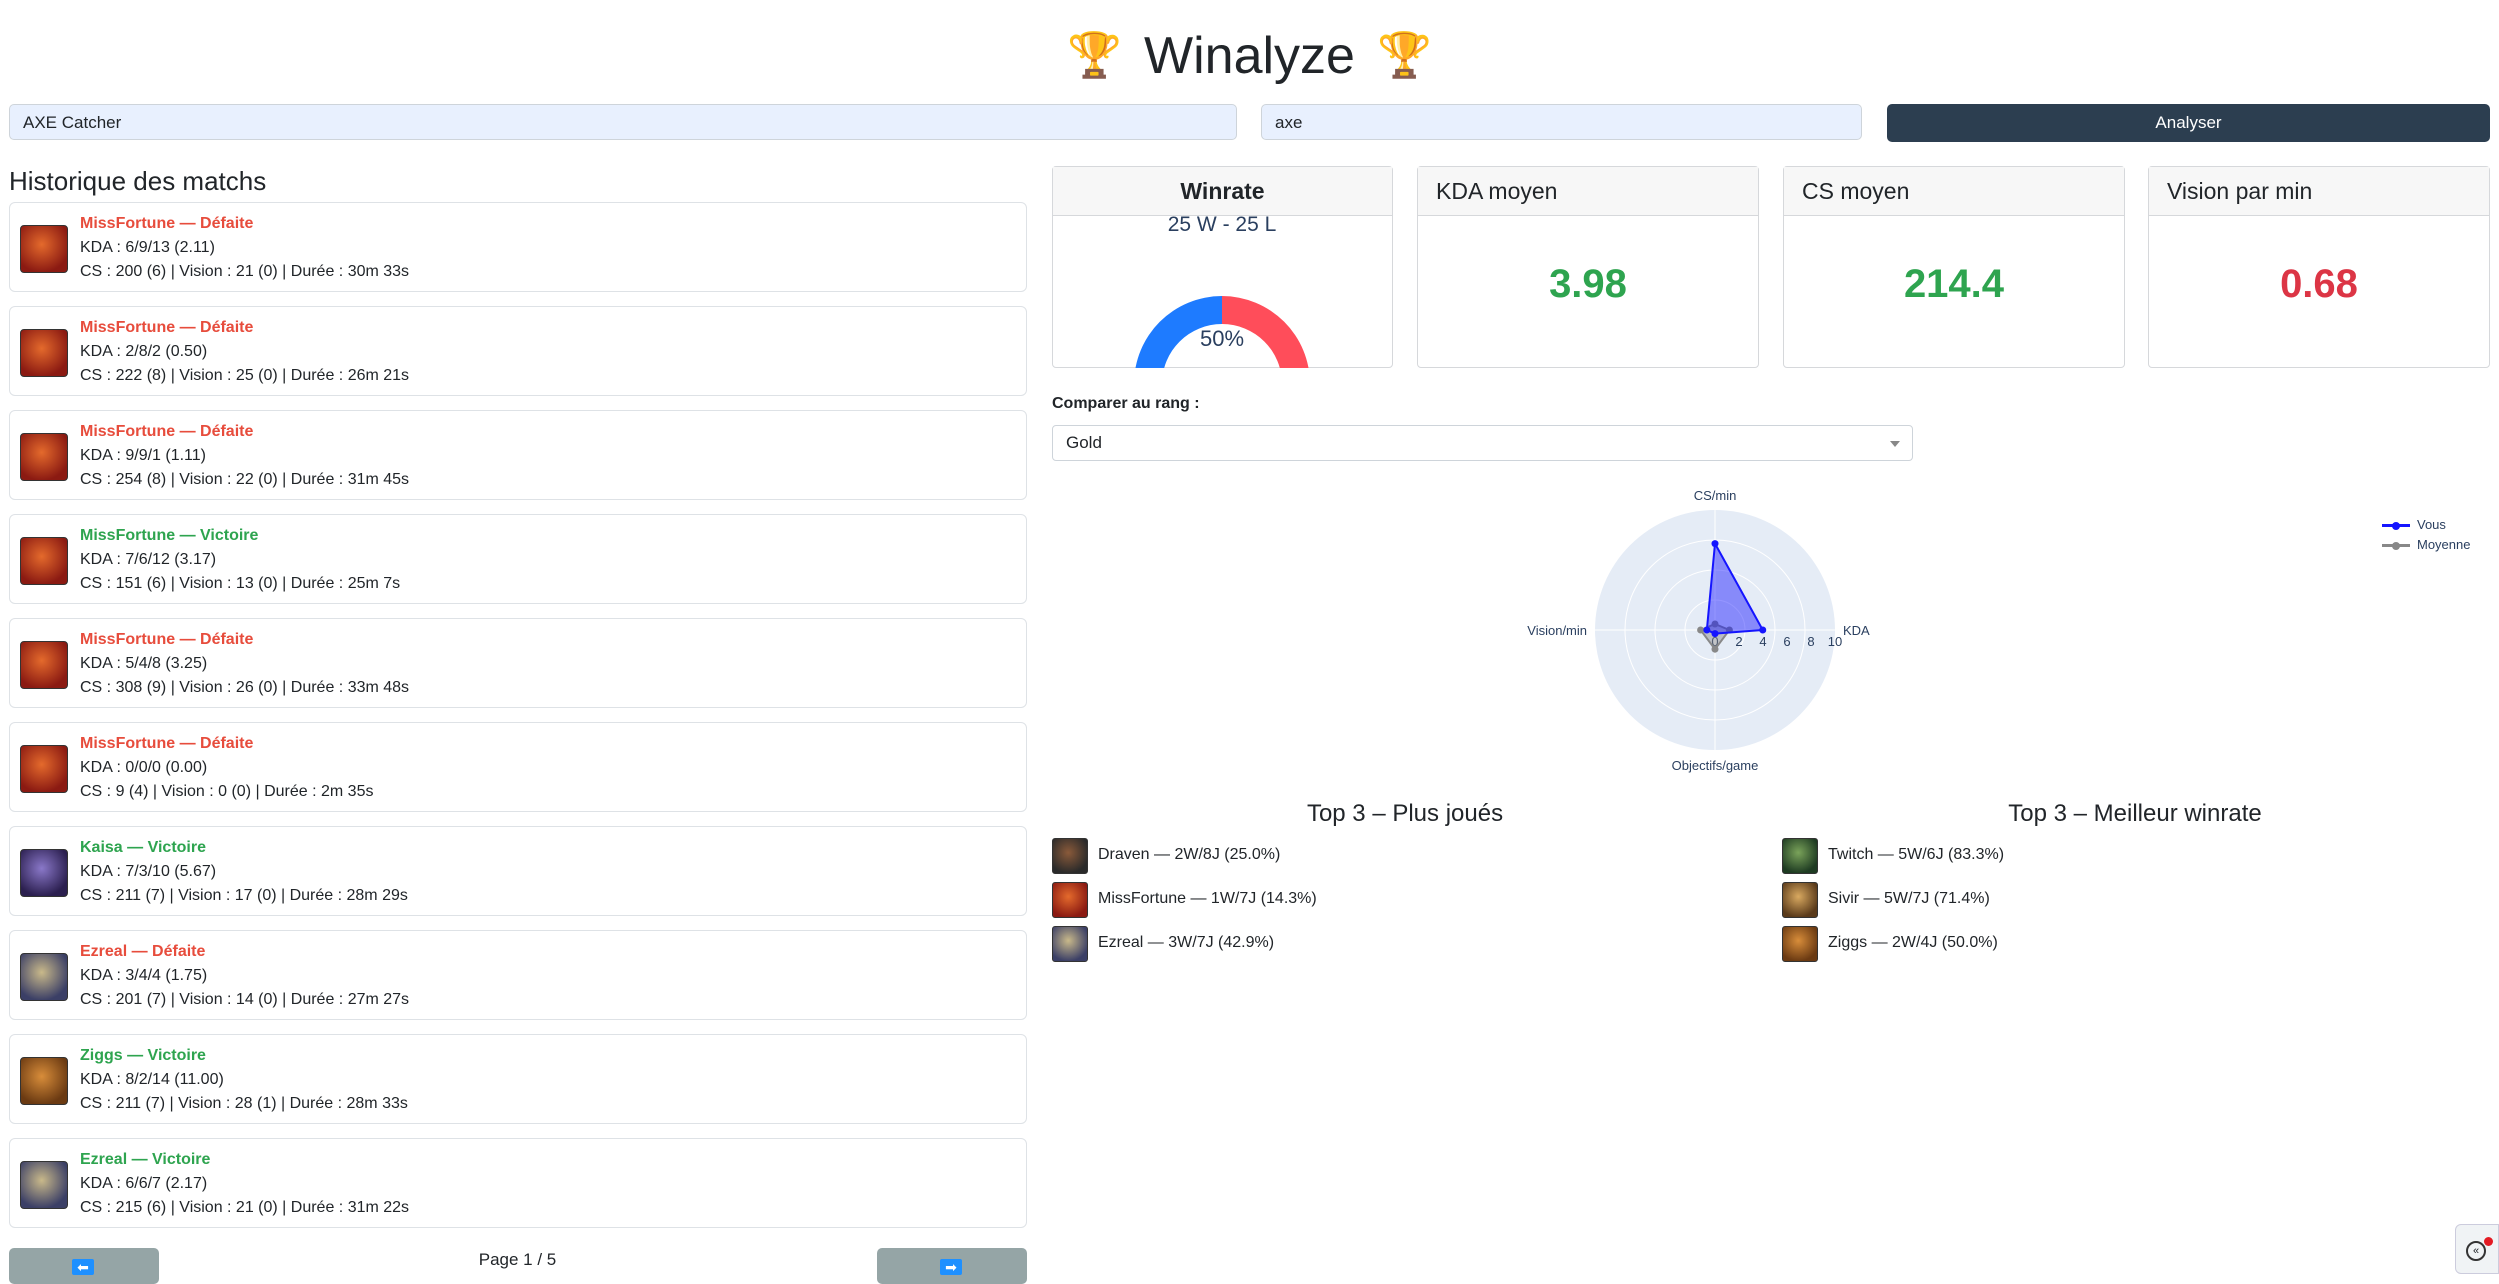 This screenshot has width=2499, height=1284. Describe the element at coordinates (1786, 641) in the screenshot. I see `radar-tick-label: 6` at that location.